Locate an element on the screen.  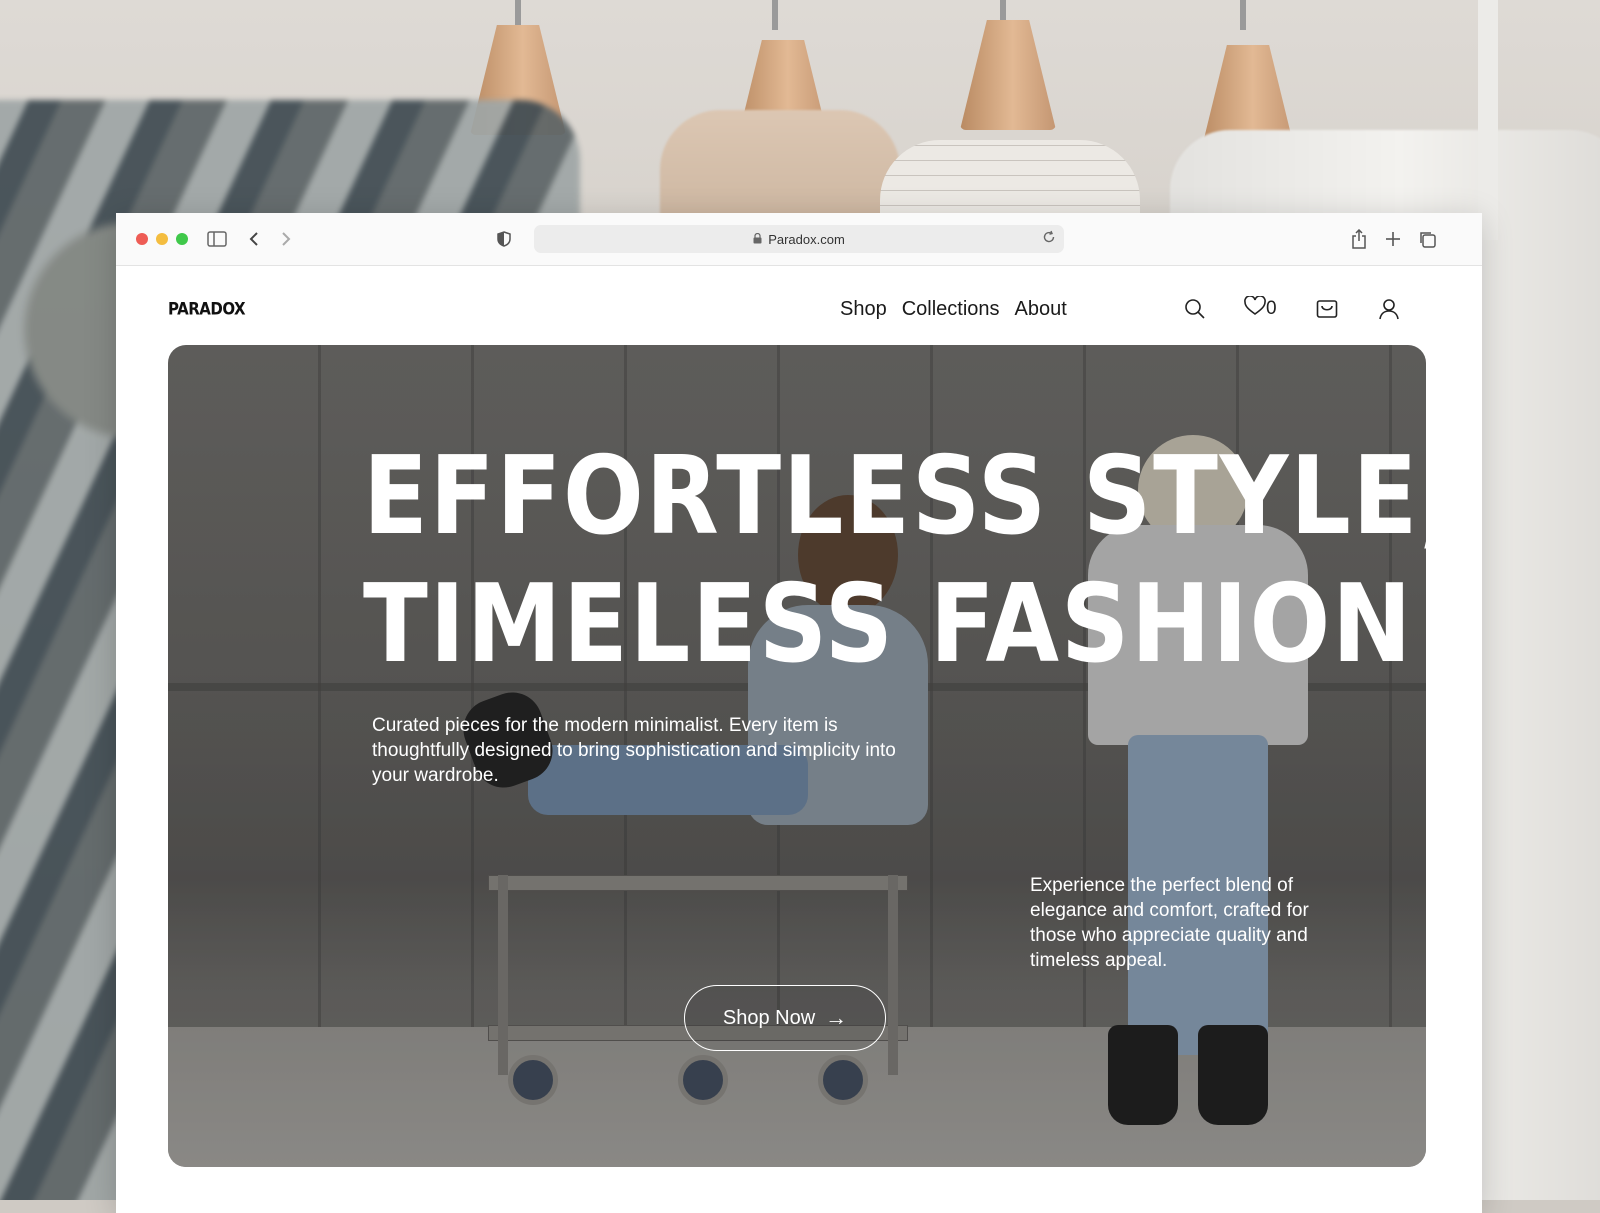
headline-line-2: TIMELESS FASHION is located at coordinates (888, 624).